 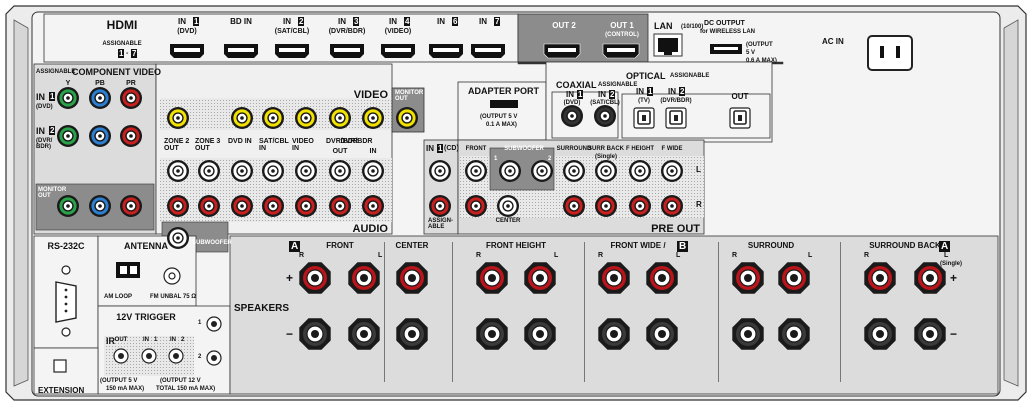 What do you see at coordinates (172, 276) in the screenshot?
I see `fm-antenna-jack` at bounding box center [172, 276].